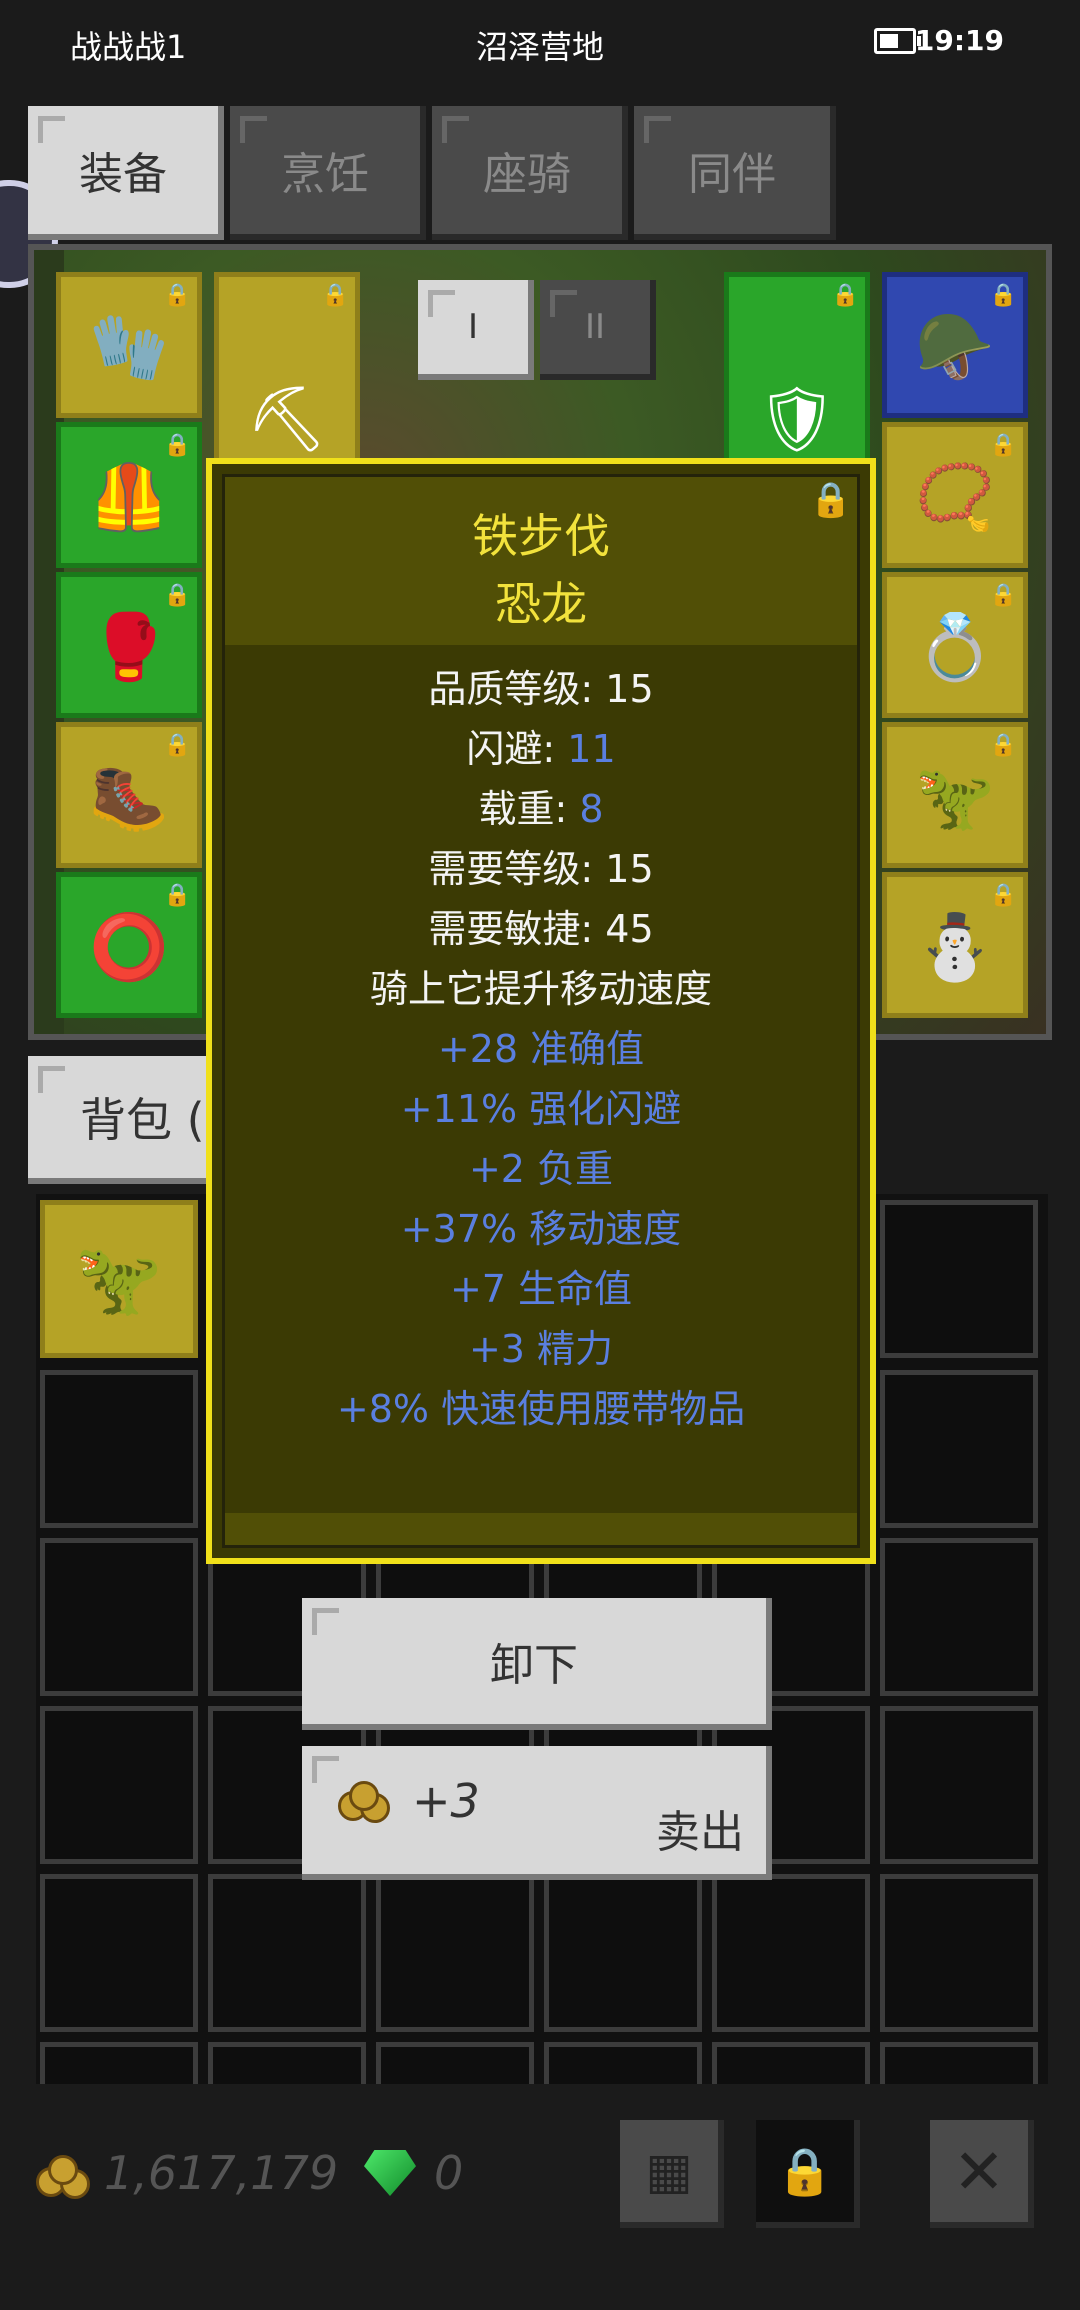 This screenshot has width=1080, height=2310. I want to click on armor-icon: 🦺, so click(129, 497).